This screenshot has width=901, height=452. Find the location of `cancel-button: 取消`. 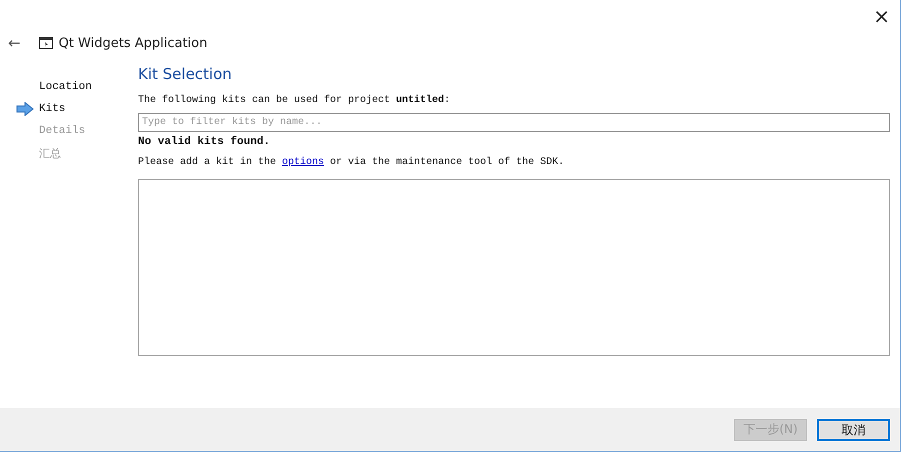

cancel-button: 取消 is located at coordinates (853, 429).